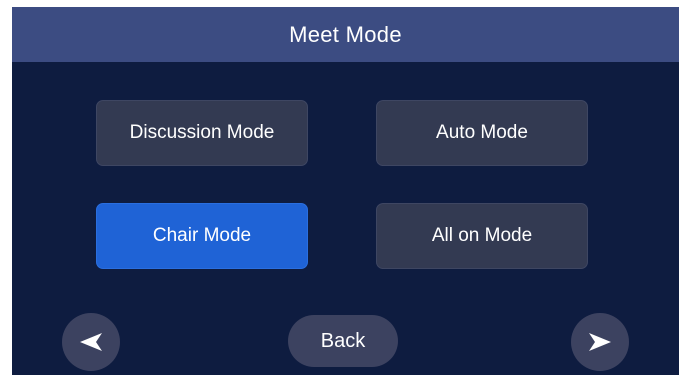 This screenshot has height=383, width=685. I want to click on arrow-left-icon, so click(91, 342).